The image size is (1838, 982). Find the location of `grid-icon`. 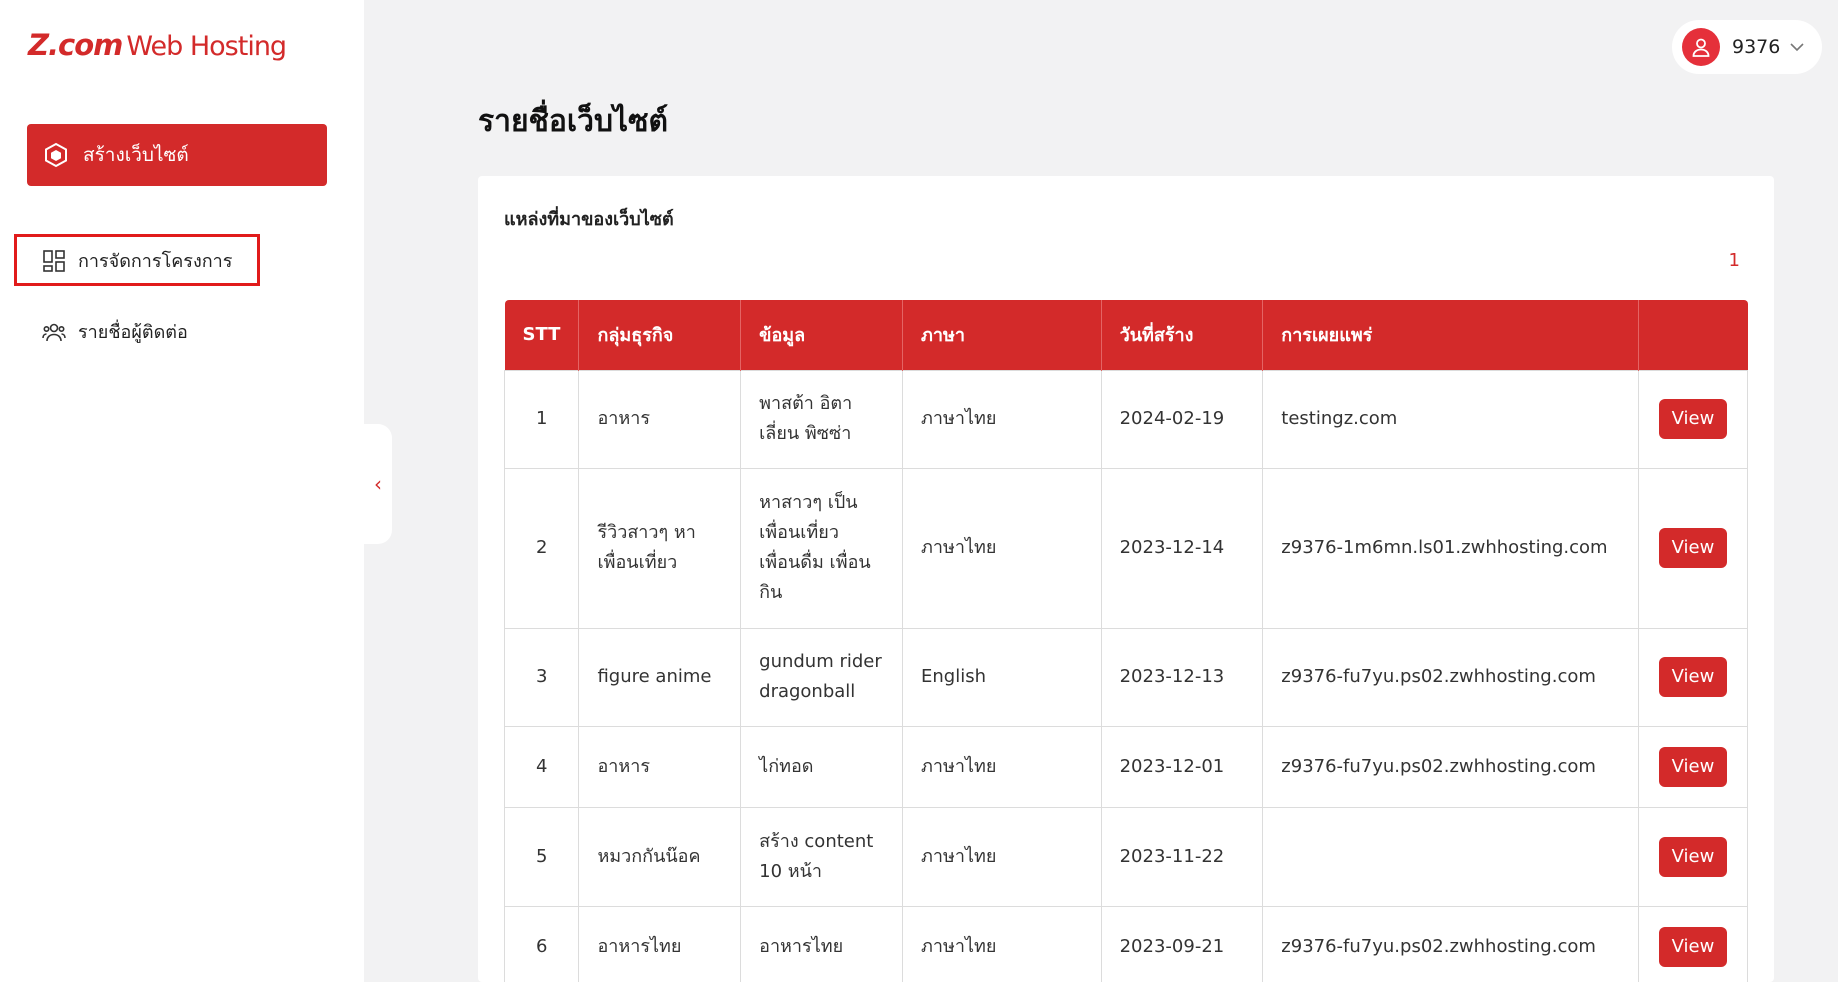

grid-icon is located at coordinates (54, 261).